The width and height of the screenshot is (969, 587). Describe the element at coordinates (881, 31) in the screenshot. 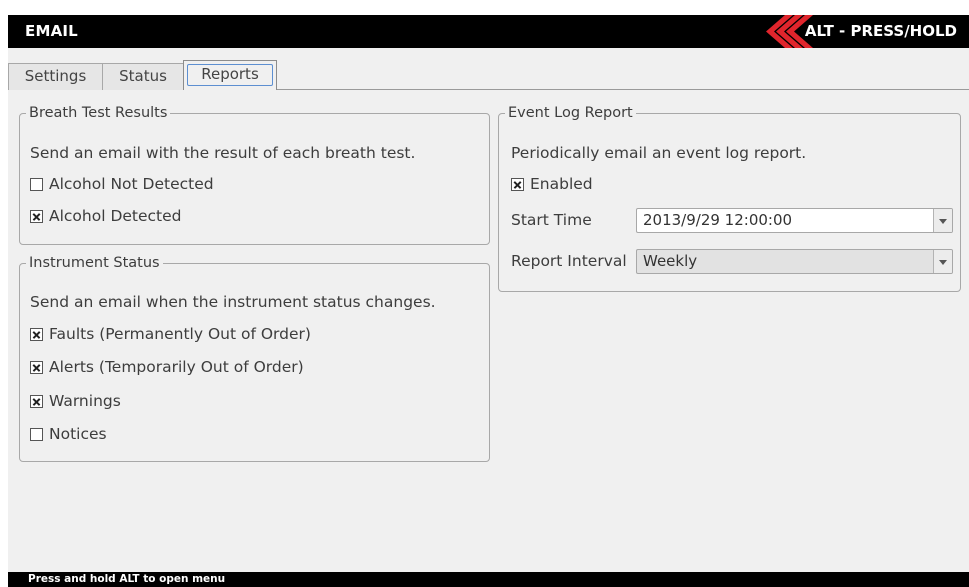

I see `alt-press-hold-hint: ALT - PRESS/HOLD` at that location.